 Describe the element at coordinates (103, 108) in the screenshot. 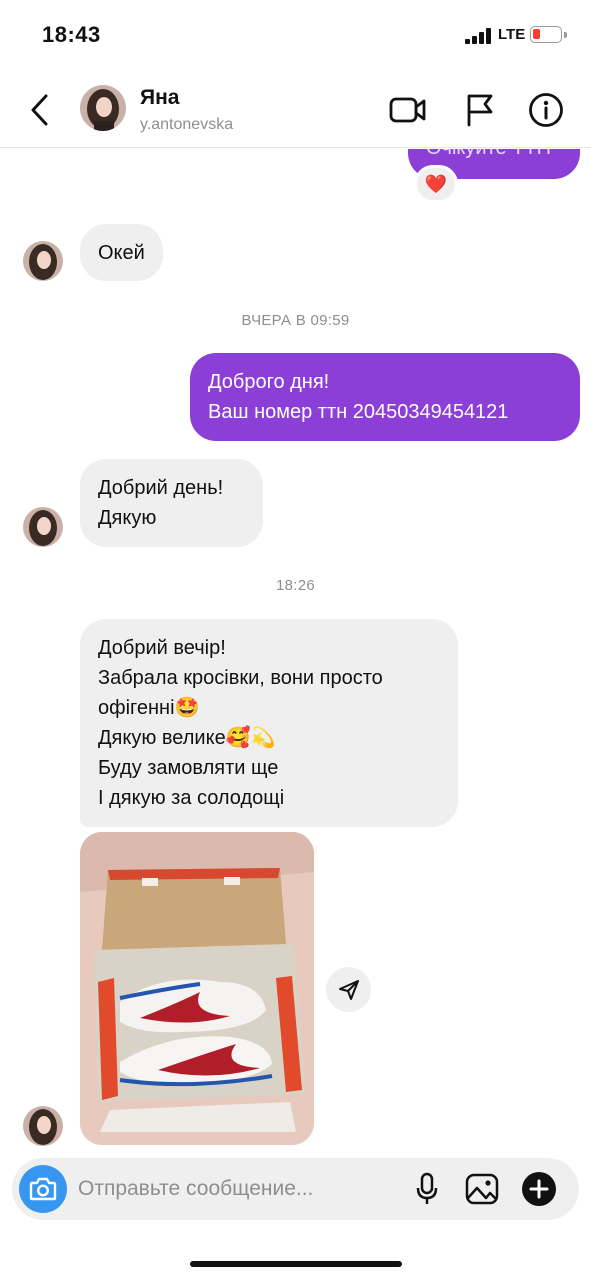

I see `contact-avatar` at that location.